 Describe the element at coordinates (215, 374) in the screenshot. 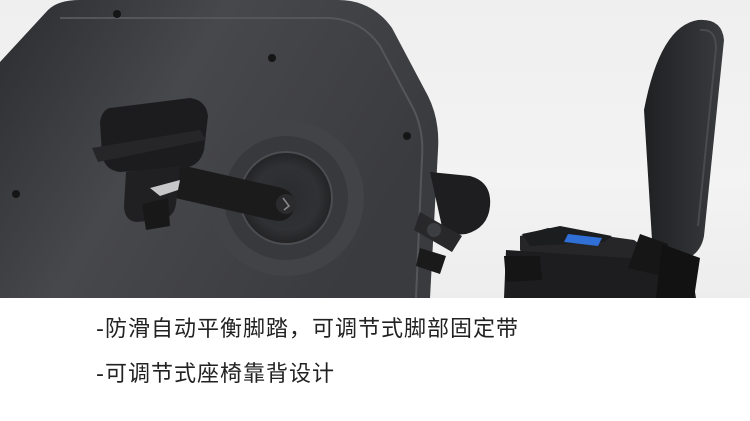

I see `feature-item-backrest: -可调节式座椅靠背设计` at that location.